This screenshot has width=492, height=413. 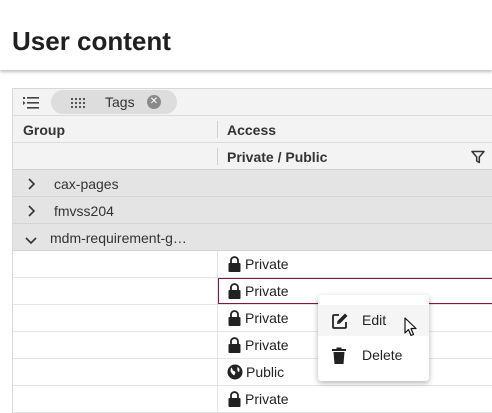 What do you see at coordinates (44, 130) in the screenshot?
I see `column-header-group: Group` at bounding box center [44, 130].